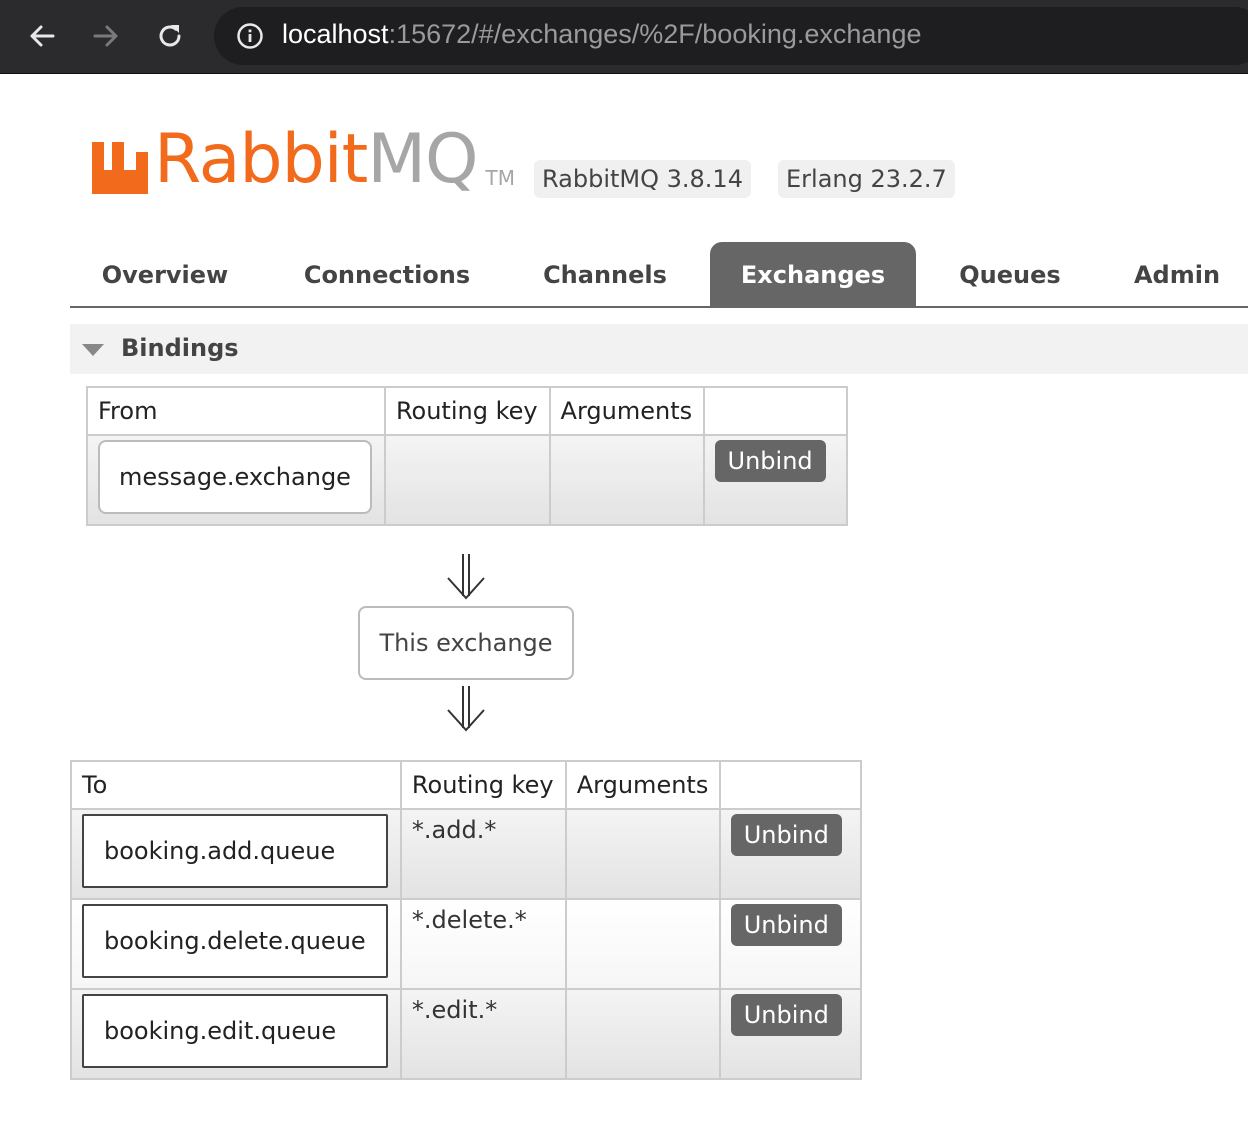 The image size is (1248, 1134). I want to click on column-header-to: To, so click(236, 785).